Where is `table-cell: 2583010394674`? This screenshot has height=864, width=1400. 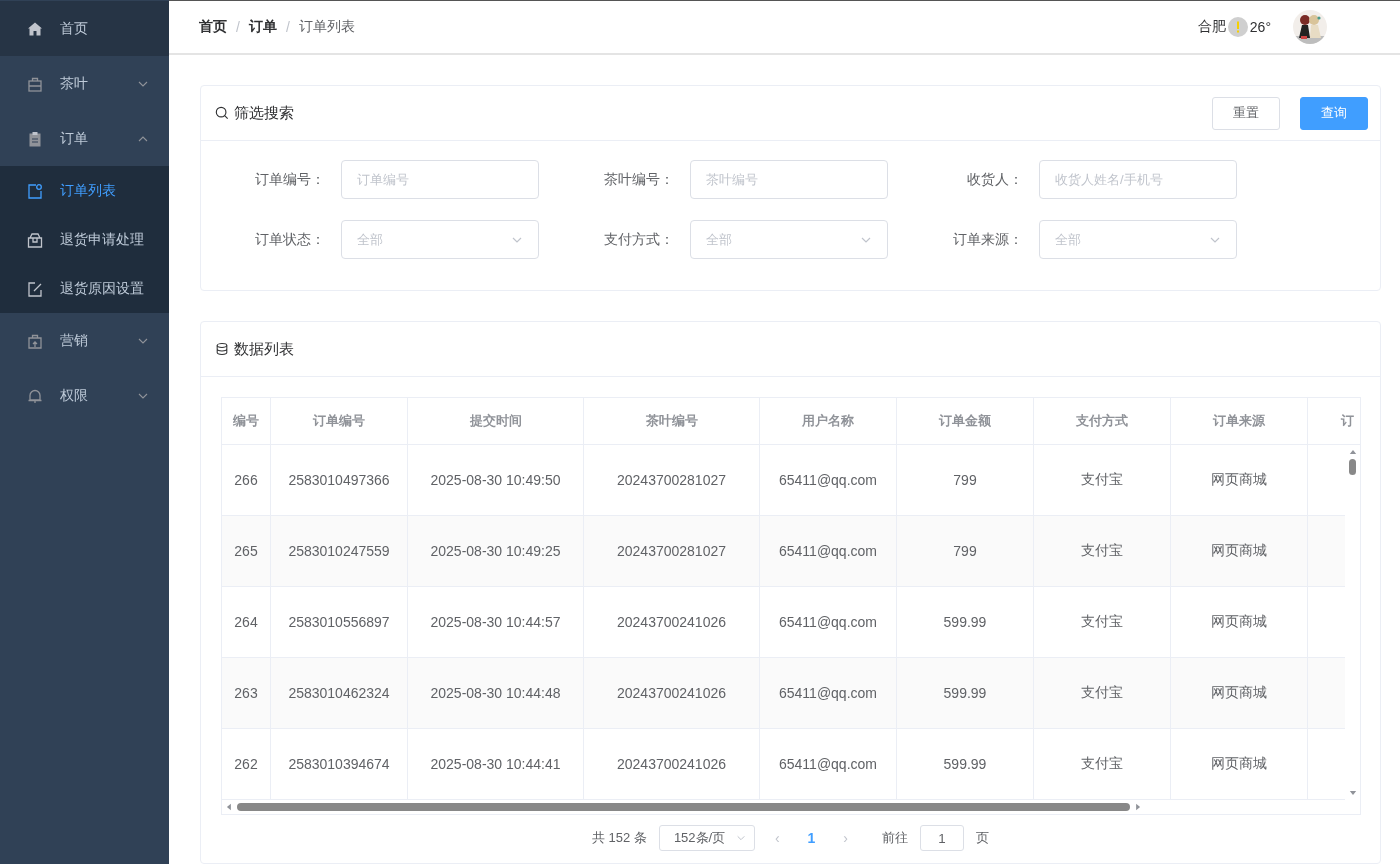 table-cell: 2583010394674 is located at coordinates (339, 764).